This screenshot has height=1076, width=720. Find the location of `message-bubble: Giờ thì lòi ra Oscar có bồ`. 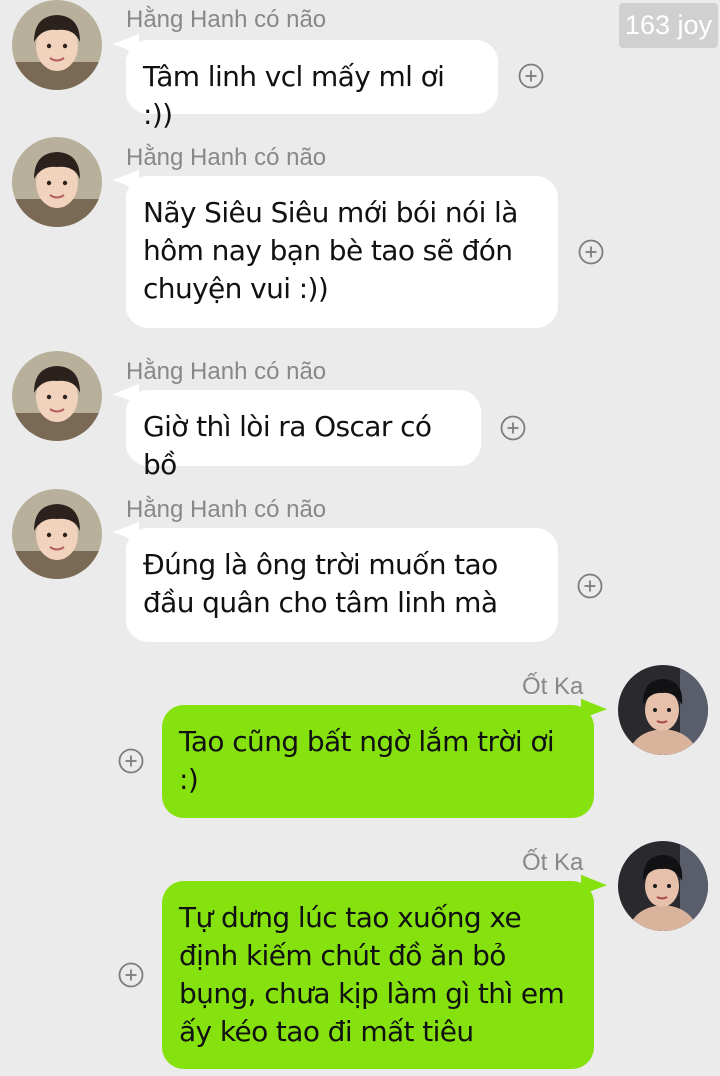

message-bubble: Giờ thì lòi ra Oscar có bồ is located at coordinates (297, 432).